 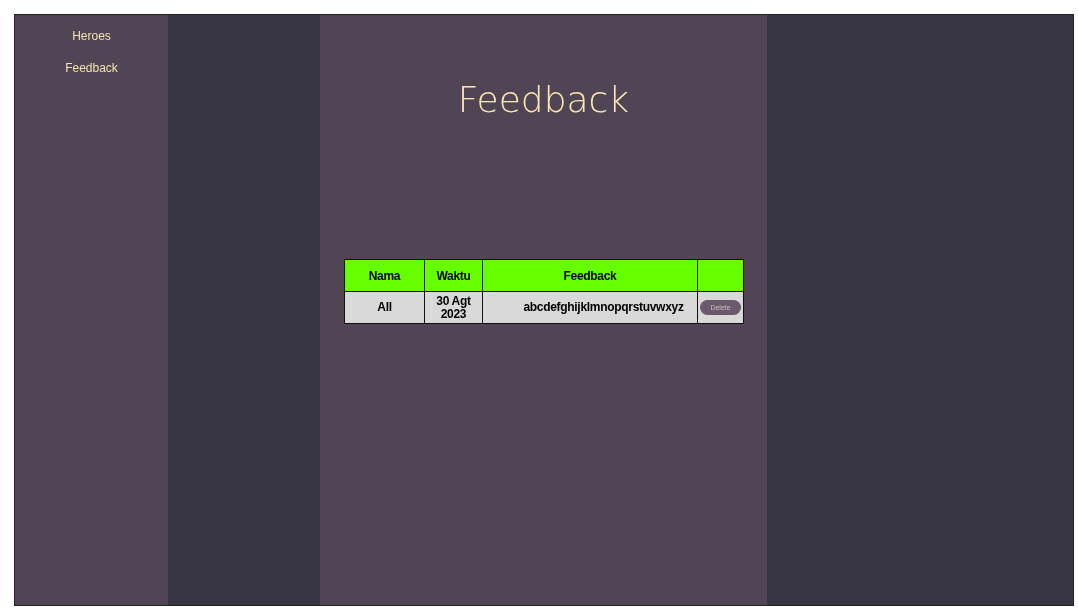 I want to click on column-header: Waktu, so click(x=453, y=275).